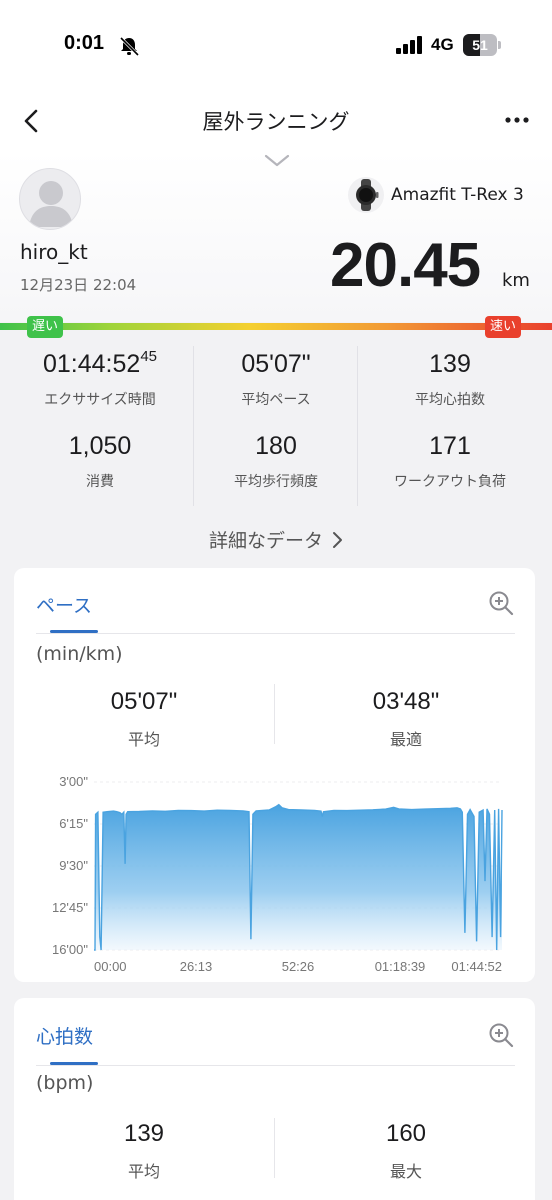 This screenshot has width=552, height=1200. What do you see at coordinates (406, 1151) in the screenshot?
I see `heart-rate-max: 160 最大` at bounding box center [406, 1151].